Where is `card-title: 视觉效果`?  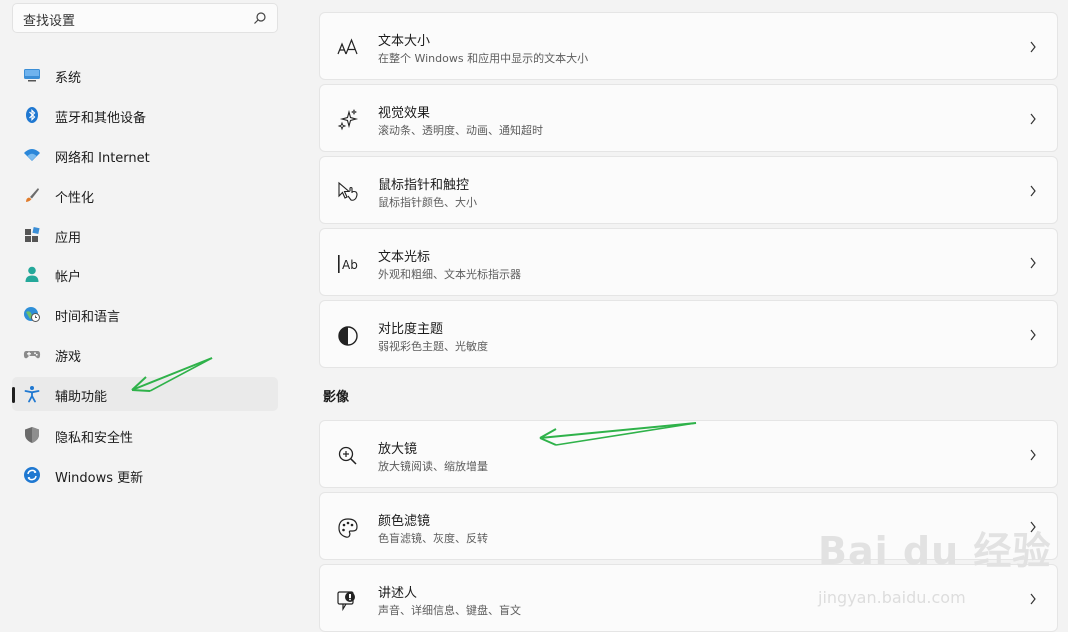 card-title: 视觉效果 is located at coordinates (404, 113).